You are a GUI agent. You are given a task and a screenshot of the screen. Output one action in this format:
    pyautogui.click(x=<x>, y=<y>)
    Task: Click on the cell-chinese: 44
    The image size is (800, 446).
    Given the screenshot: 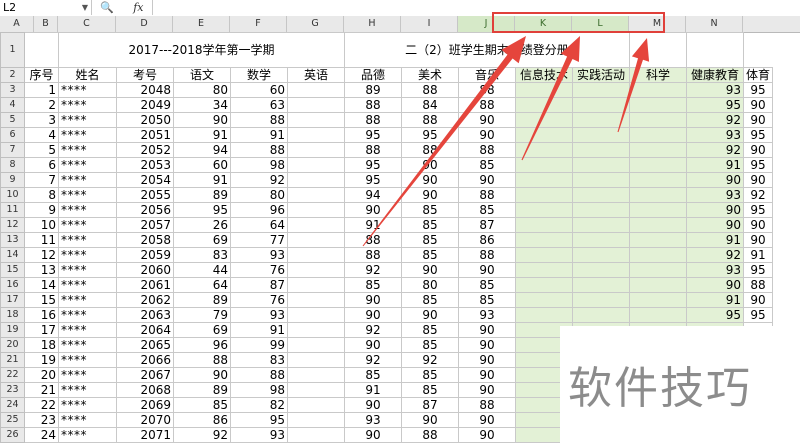 What is the action you would take?
    pyautogui.click(x=202, y=270)
    